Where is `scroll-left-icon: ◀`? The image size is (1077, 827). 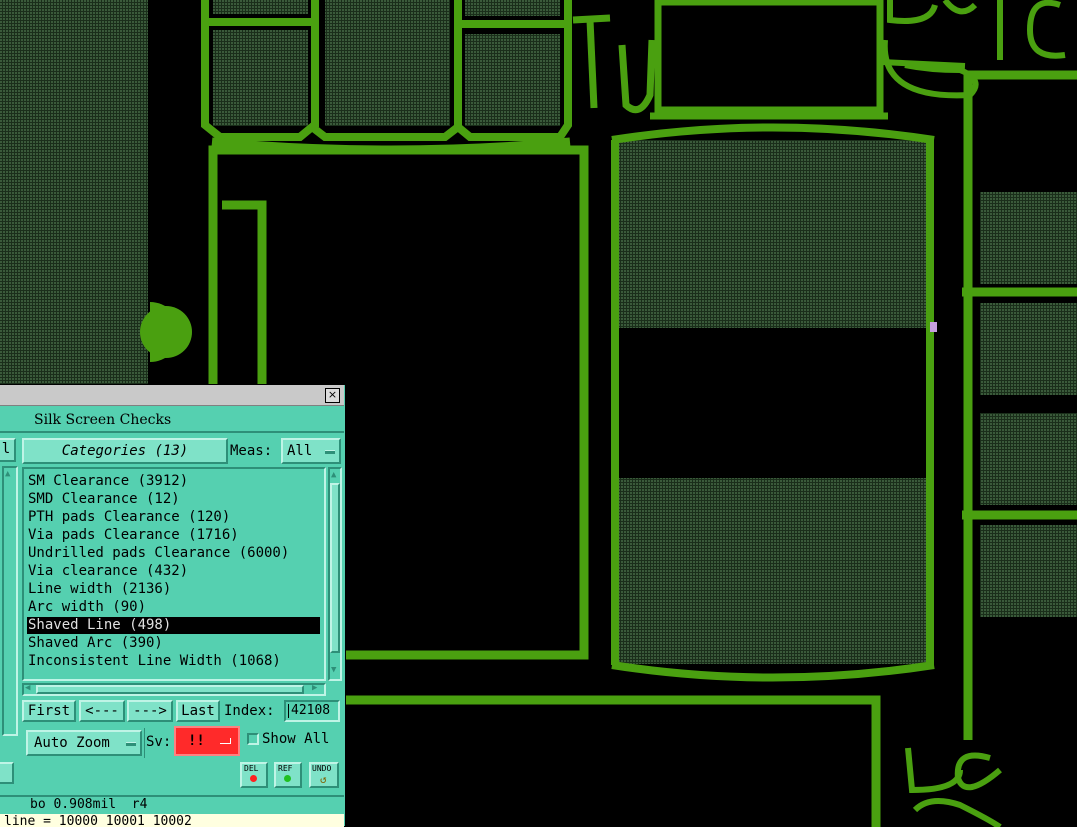
scroll-left-icon: ◀ is located at coordinates (27, 688).